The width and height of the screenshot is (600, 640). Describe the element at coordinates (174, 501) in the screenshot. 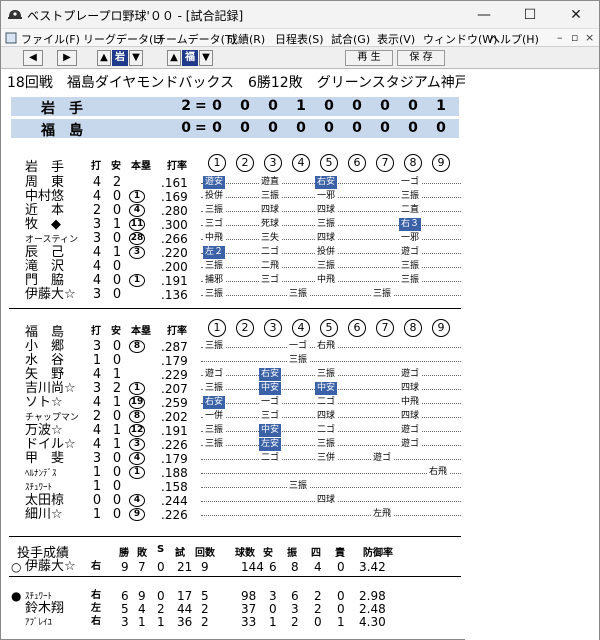

I see `batting-average: .244` at that location.